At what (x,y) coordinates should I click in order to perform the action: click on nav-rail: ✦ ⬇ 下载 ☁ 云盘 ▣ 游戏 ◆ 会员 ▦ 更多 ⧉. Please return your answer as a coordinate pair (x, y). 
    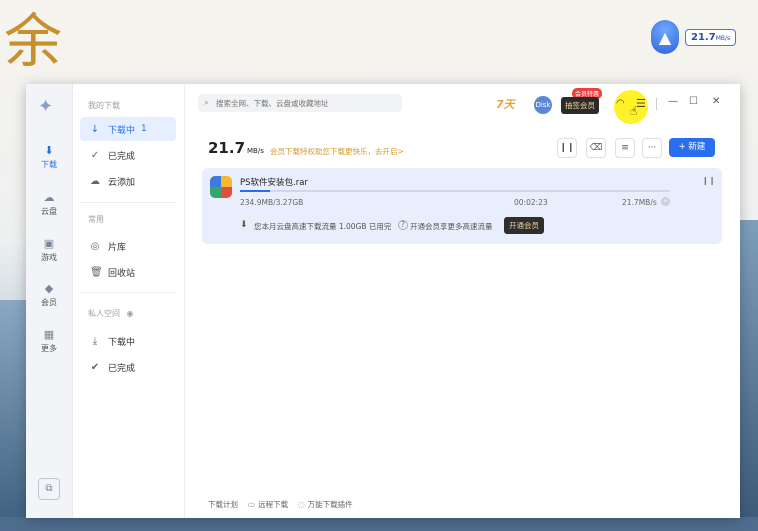
    Looking at the image, I should click on (49, 301).